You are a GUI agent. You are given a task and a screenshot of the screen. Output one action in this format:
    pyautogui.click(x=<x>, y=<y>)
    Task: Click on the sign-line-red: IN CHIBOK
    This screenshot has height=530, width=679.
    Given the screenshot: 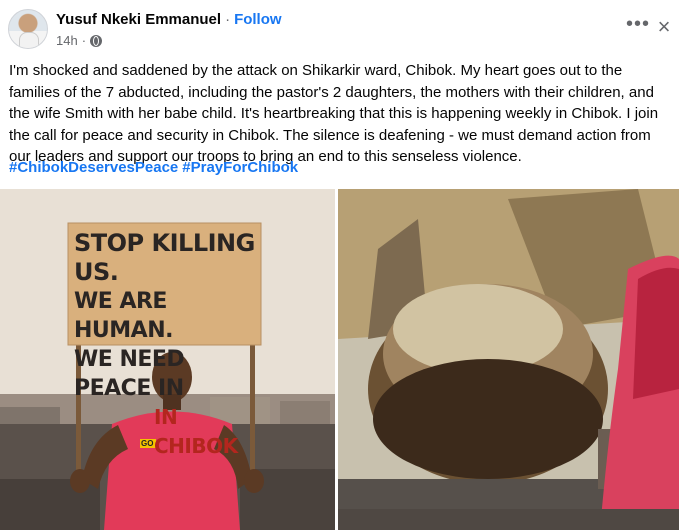 What is the action you would take?
    pyautogui.click(x=196, y=431)
    